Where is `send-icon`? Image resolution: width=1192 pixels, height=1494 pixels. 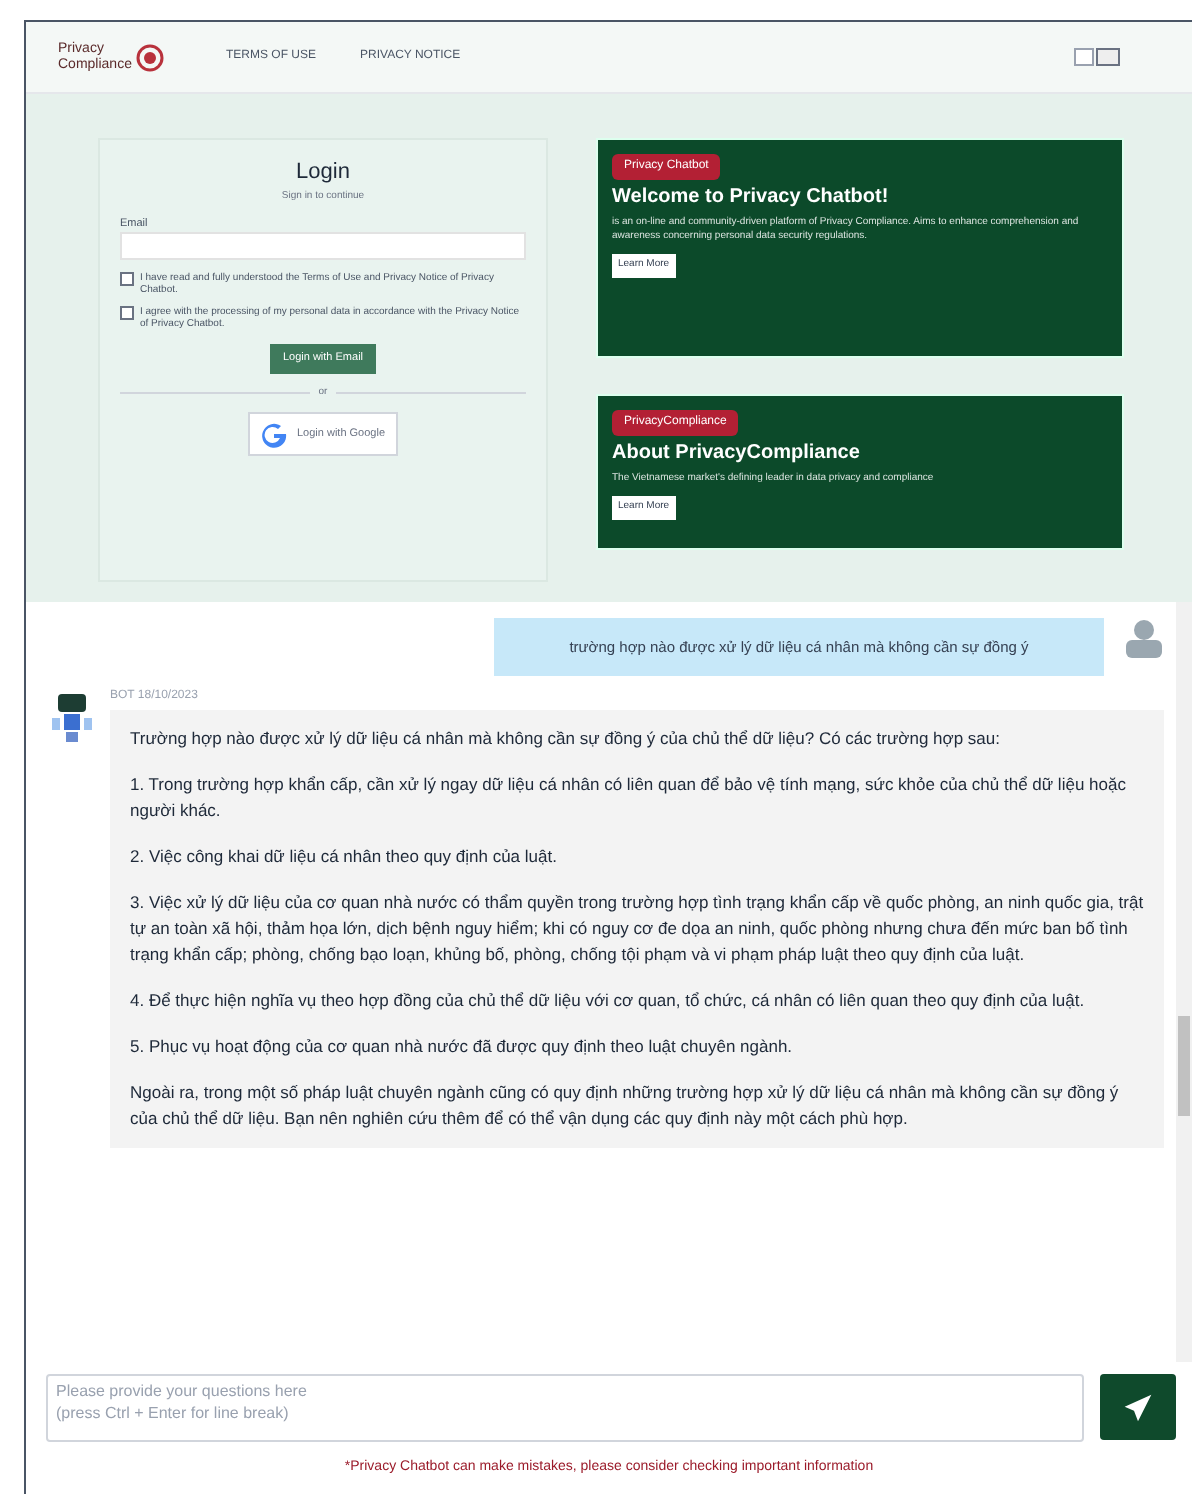
send-icon is located at coordinates (1138, 1407).